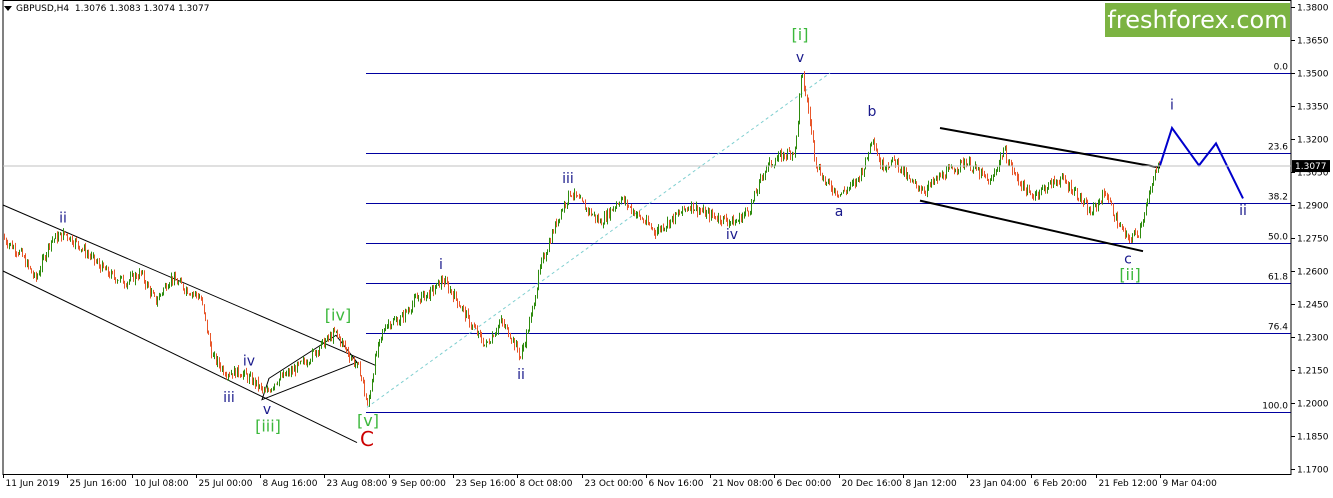 The image size is (1333, 498). What do you see at coordinates (98, 484) in the screenshot?
I see `x-tick-label: 25 Jun 16:00` at bounding box center [98, 484].